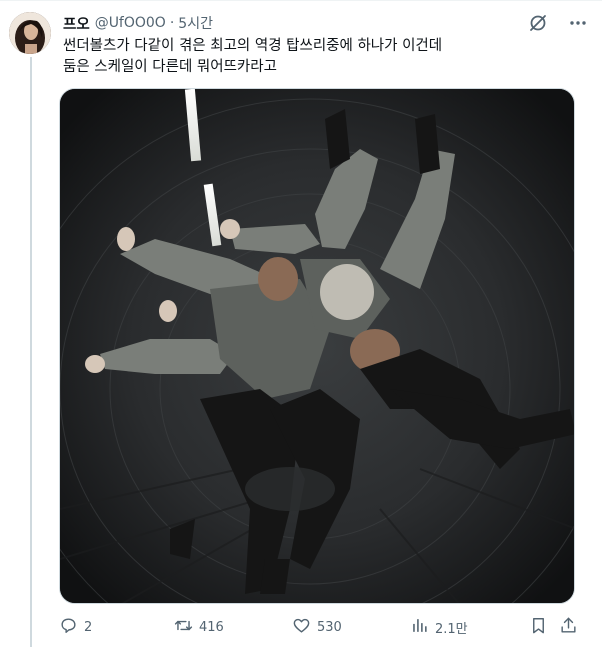 The width and height of the screenshot is (602, 647). I want to click on tweet-timestamp: 5시간, so click(195, 23).